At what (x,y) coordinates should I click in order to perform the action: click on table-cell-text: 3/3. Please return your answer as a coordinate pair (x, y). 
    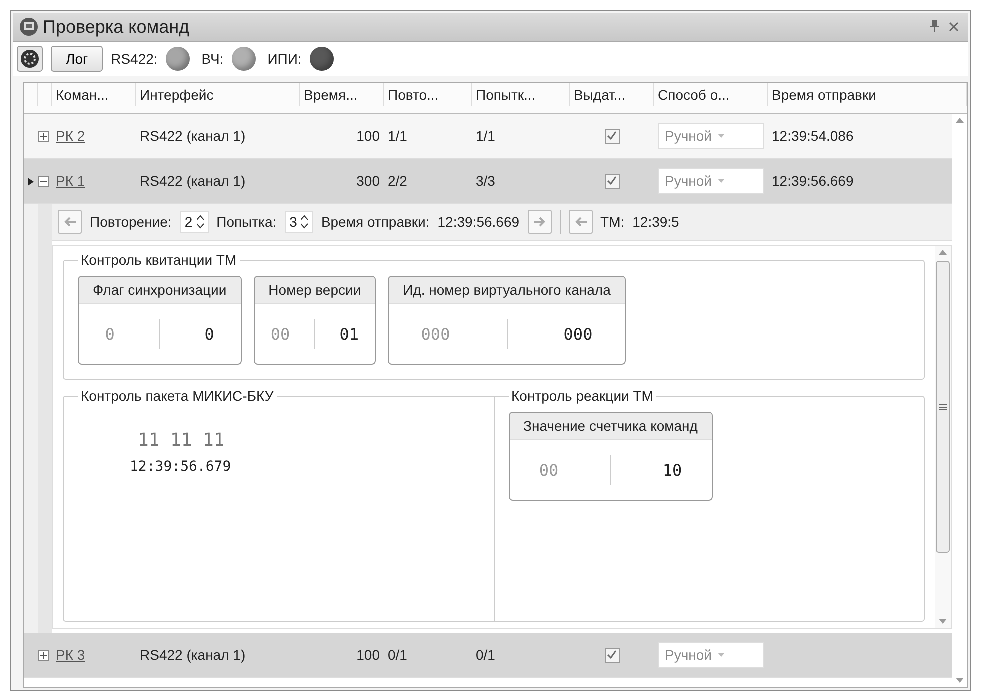
    Looking at the image, I should click on (485, 181).